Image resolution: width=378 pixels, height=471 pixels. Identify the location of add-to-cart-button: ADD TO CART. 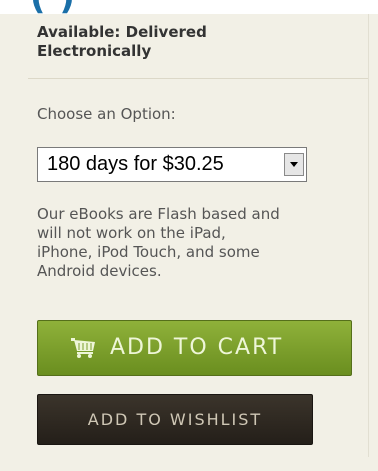
(194, 348).